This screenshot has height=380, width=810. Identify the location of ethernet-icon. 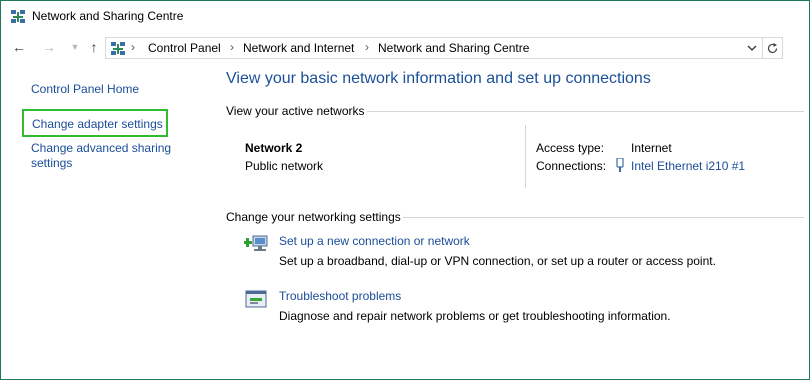
(620, 165).